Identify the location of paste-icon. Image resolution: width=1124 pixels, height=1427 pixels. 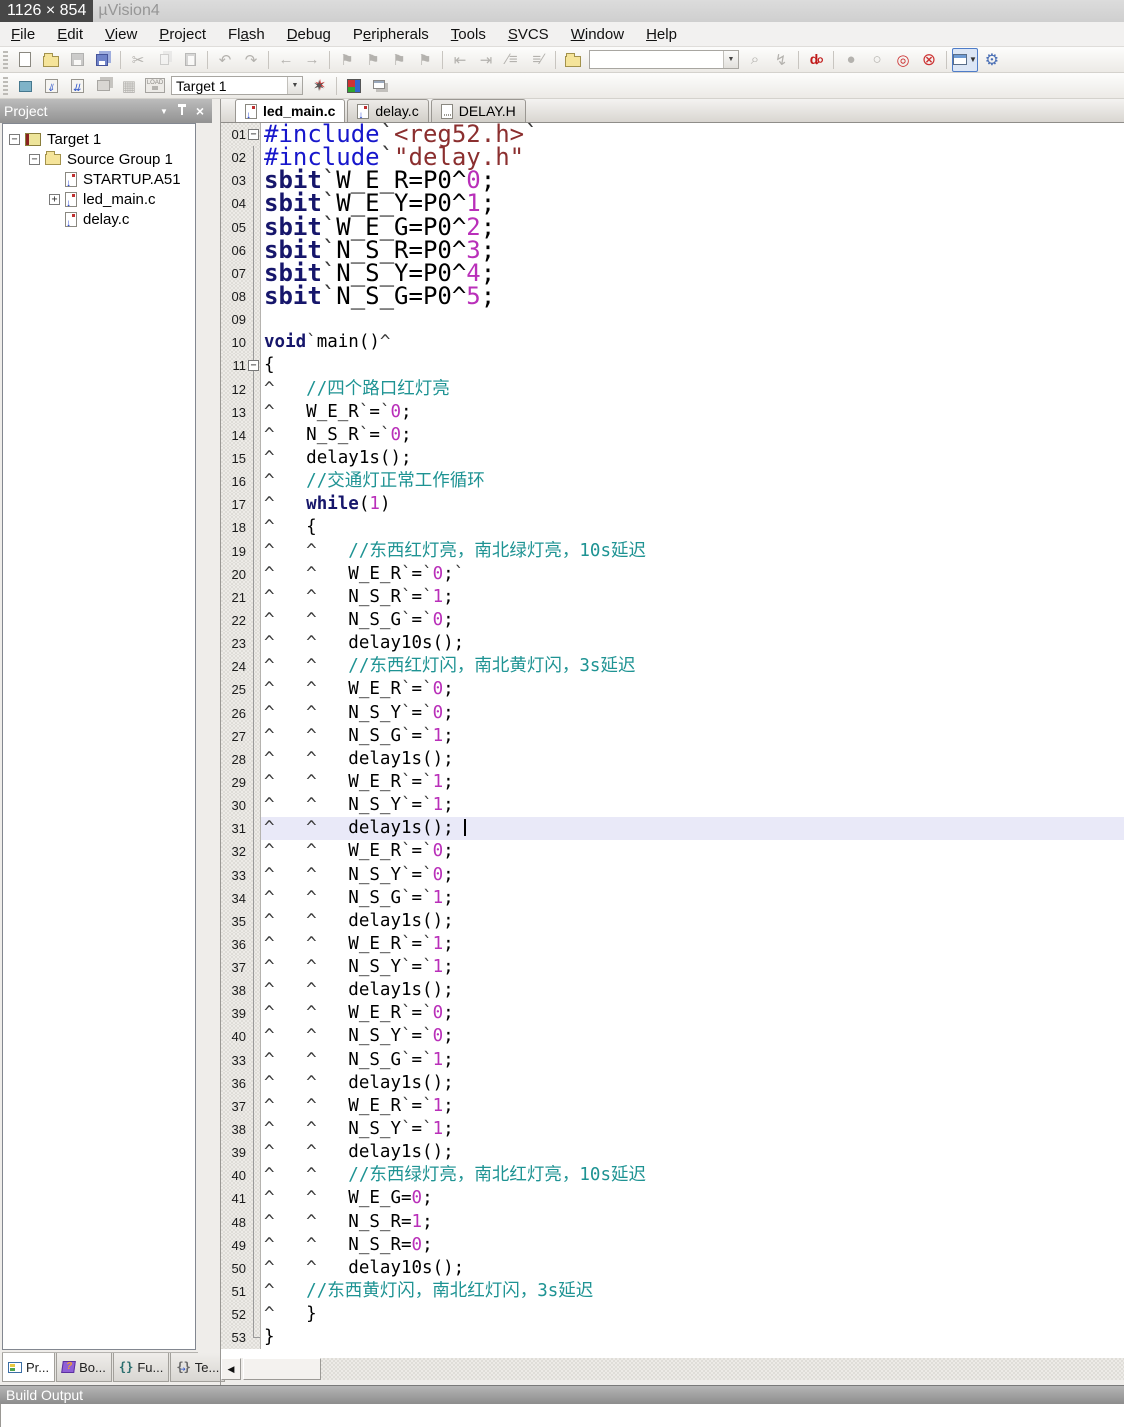
(190, 60).